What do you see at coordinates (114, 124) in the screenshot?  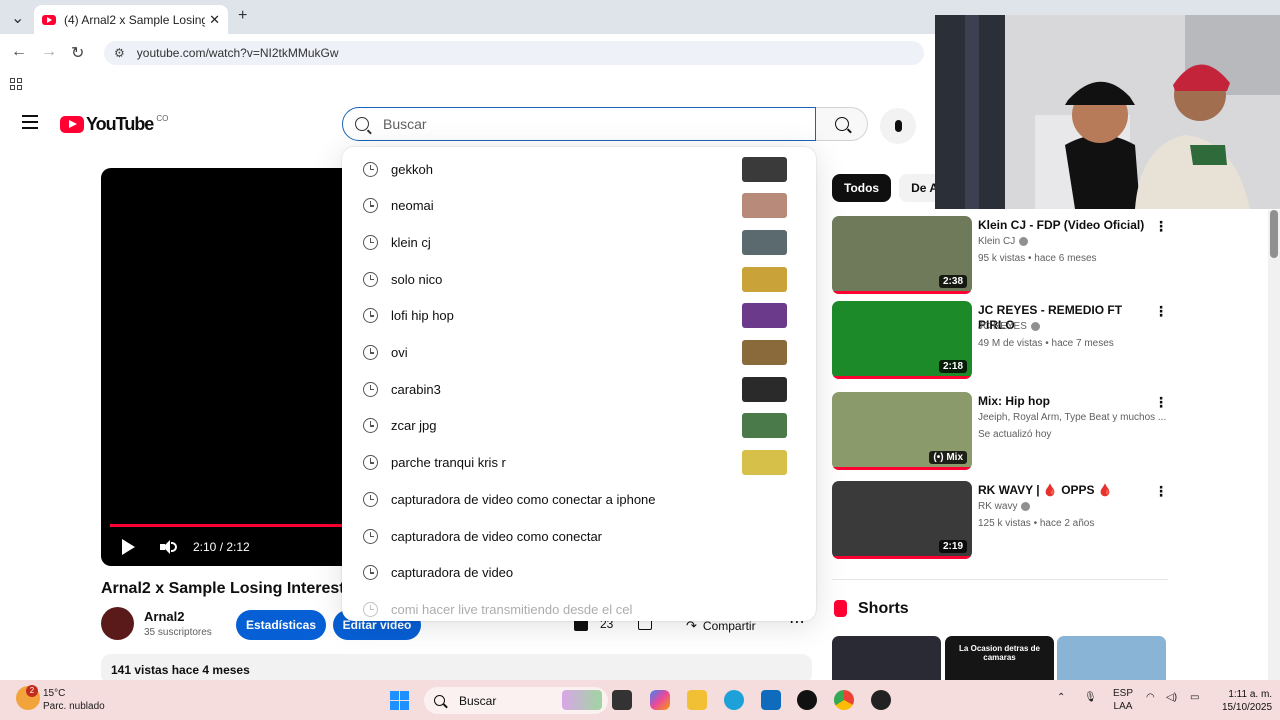 I see `youtube-logo: YouTube CO` at bounding box center [114, 124].